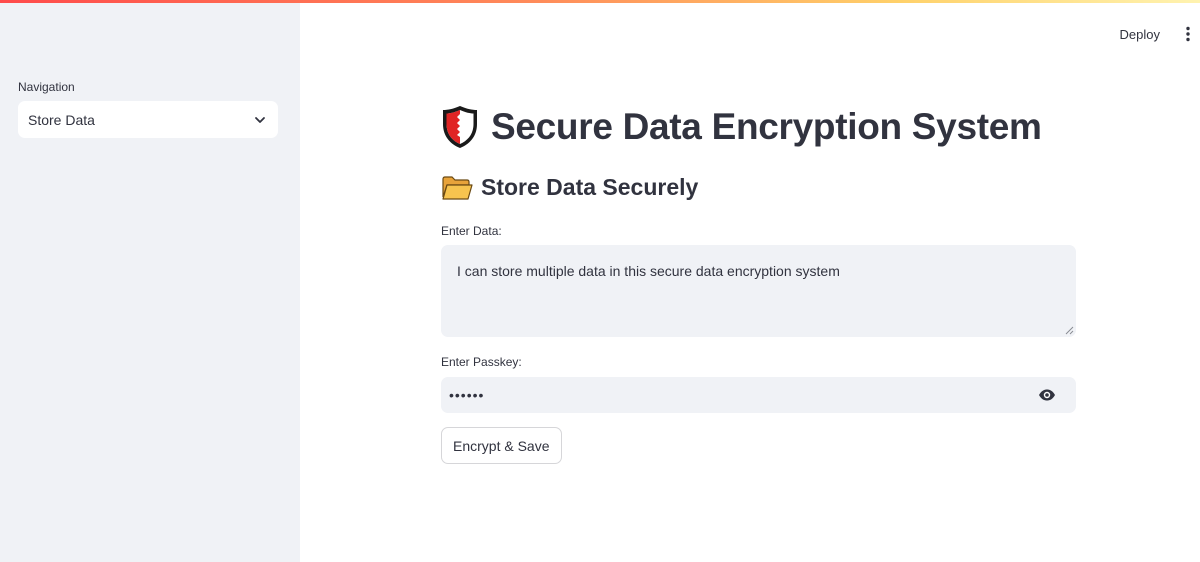  I want to click on deploy-button: Deploy, so click(1140, 34).